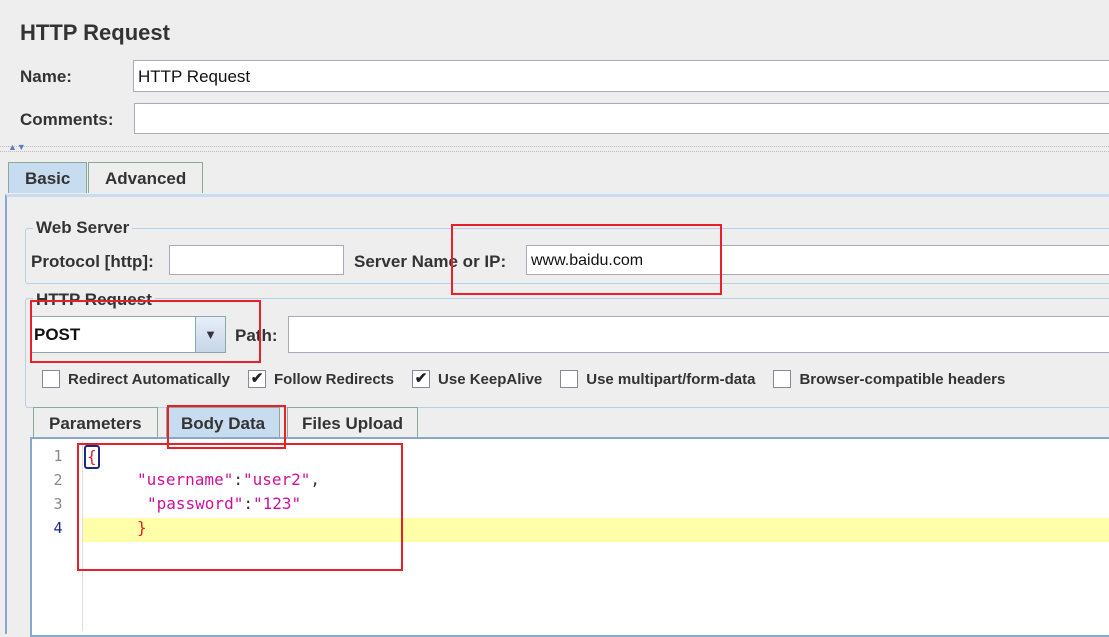 The width and height of the screenshot is (1109, 637). Describe the element at coordinates (554, 149) in the screenshot. I see `splitter` at that location.